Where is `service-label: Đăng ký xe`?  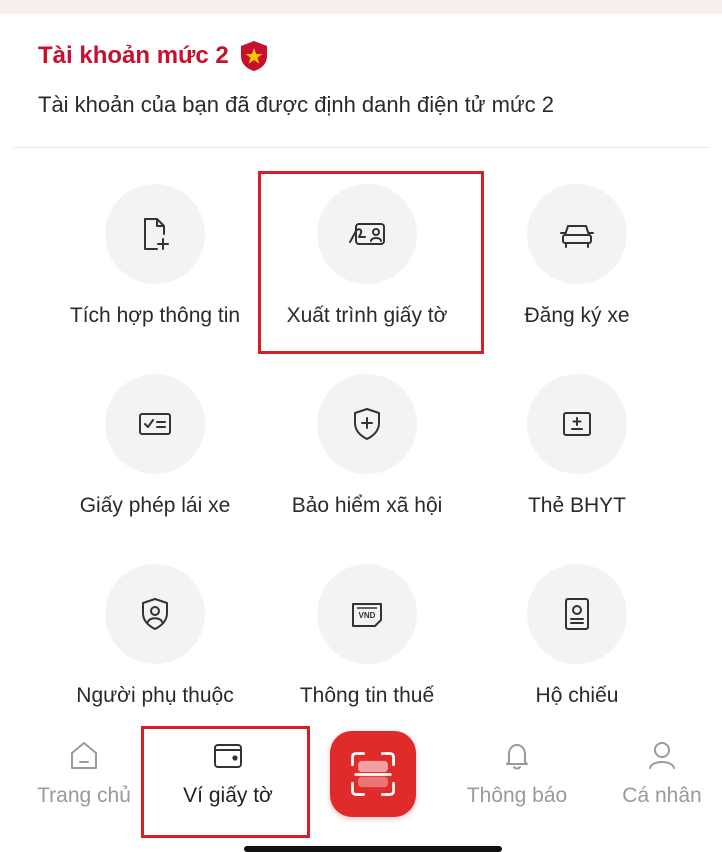
service-label: Đăng ký xe is located at coordinates (577, 315).